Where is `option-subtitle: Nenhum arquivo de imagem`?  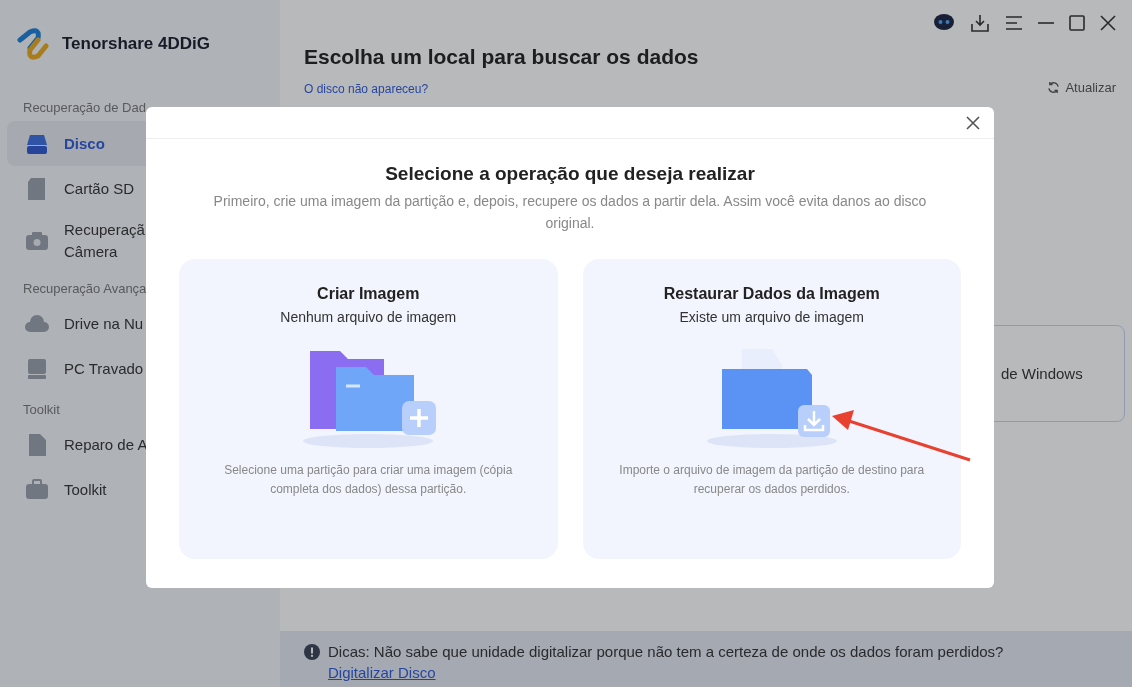
option-subtitle: Nenhum arquivo de imagem is located at coordinates (368, 317).